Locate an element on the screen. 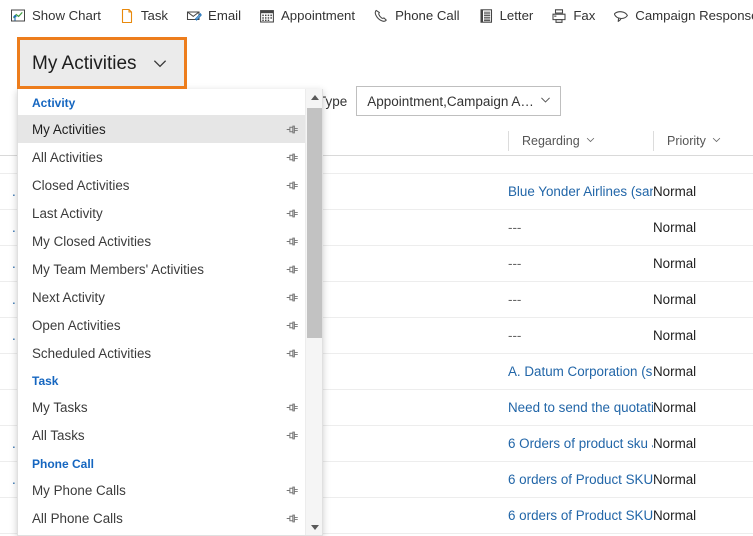 Image resolution: width=753 pixels, height=536 pixels. view-item-all-tasks: All Tasks is located at coordinates (162, 436).